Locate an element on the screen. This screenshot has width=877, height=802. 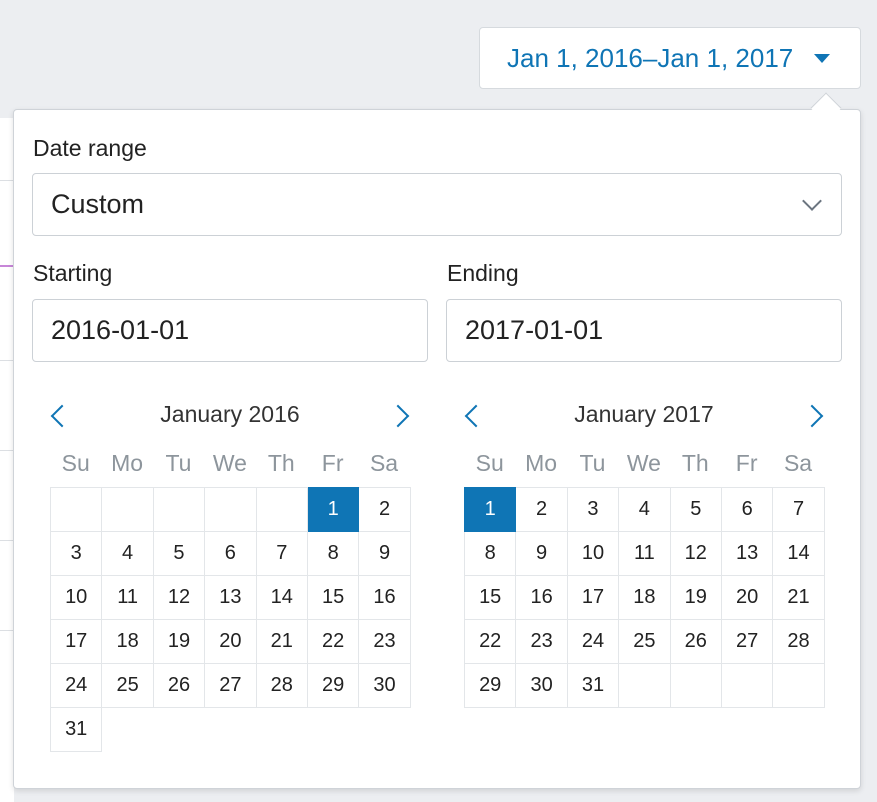
calendar-week-row: 1234567 is located at coordinates (644, 509).